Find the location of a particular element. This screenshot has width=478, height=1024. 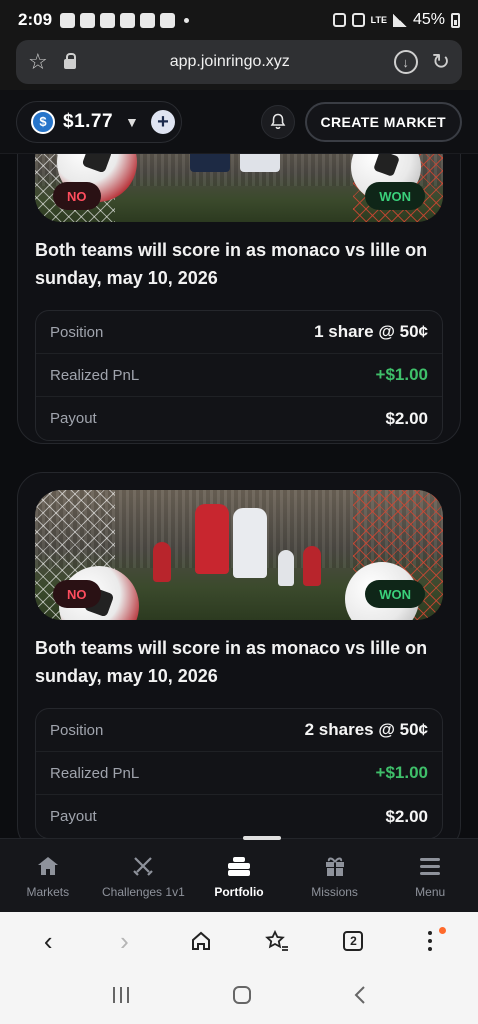

stat-value: 2 shares @ 50¢ is located at coordinates (366, 729).